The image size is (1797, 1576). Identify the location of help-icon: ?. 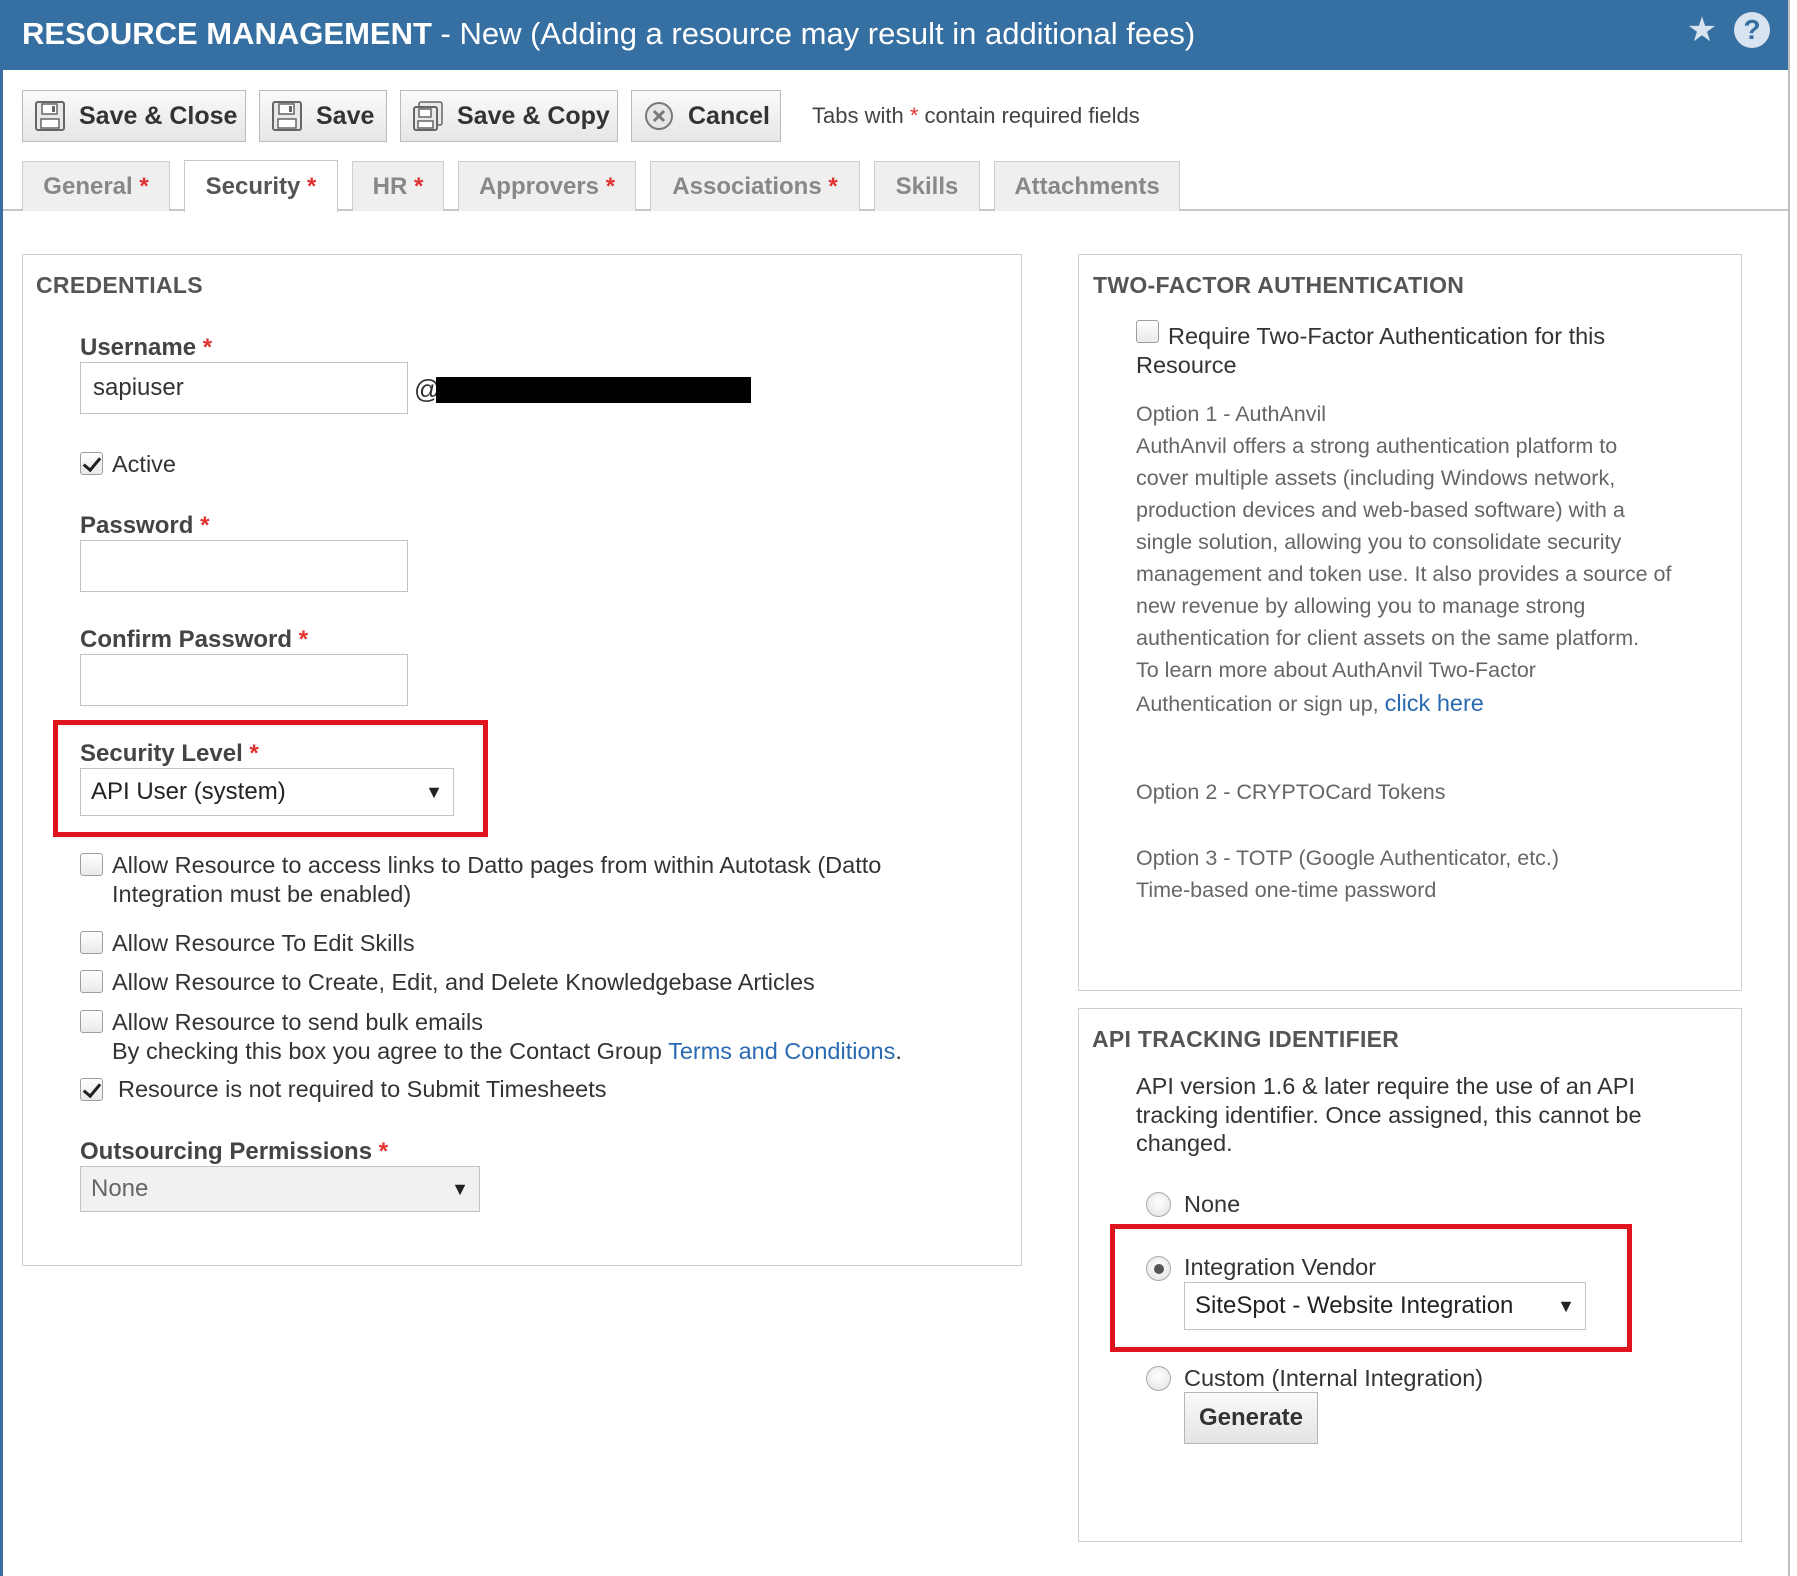
(1752, 30).